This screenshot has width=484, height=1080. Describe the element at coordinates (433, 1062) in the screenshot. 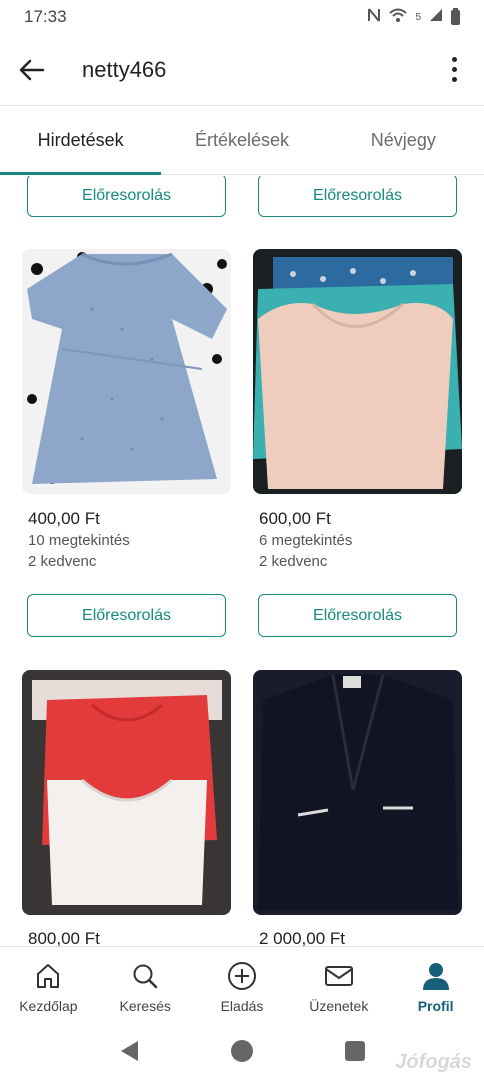

I see `watermark-logo: Jófogás` at that location.